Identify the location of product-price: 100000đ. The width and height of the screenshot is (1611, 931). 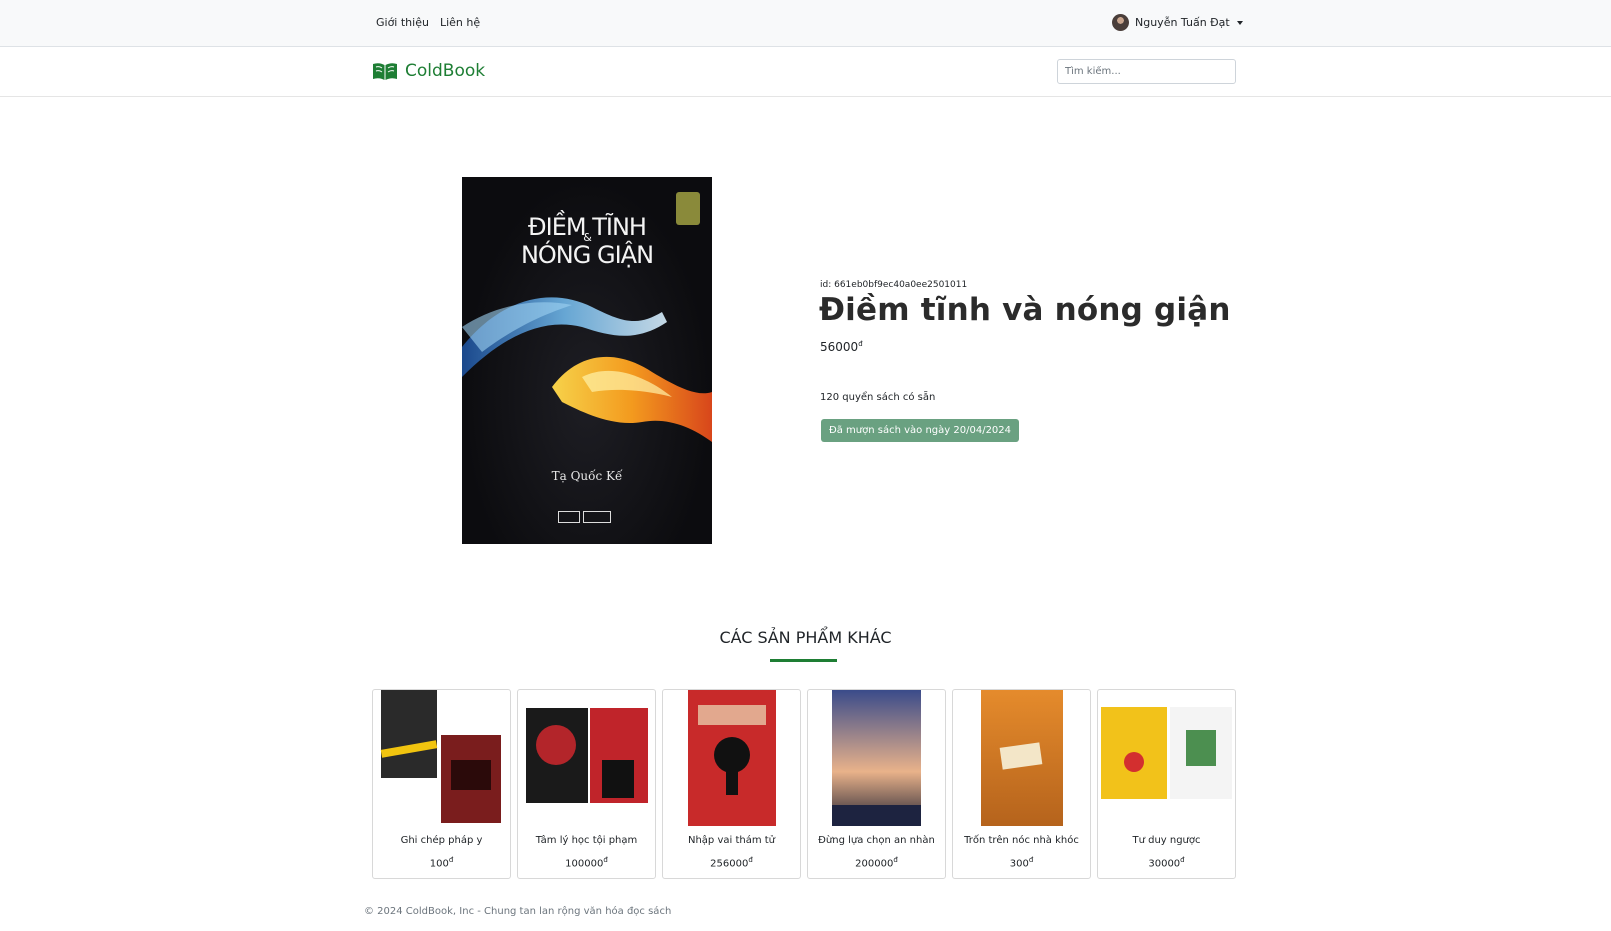
(586, 863).